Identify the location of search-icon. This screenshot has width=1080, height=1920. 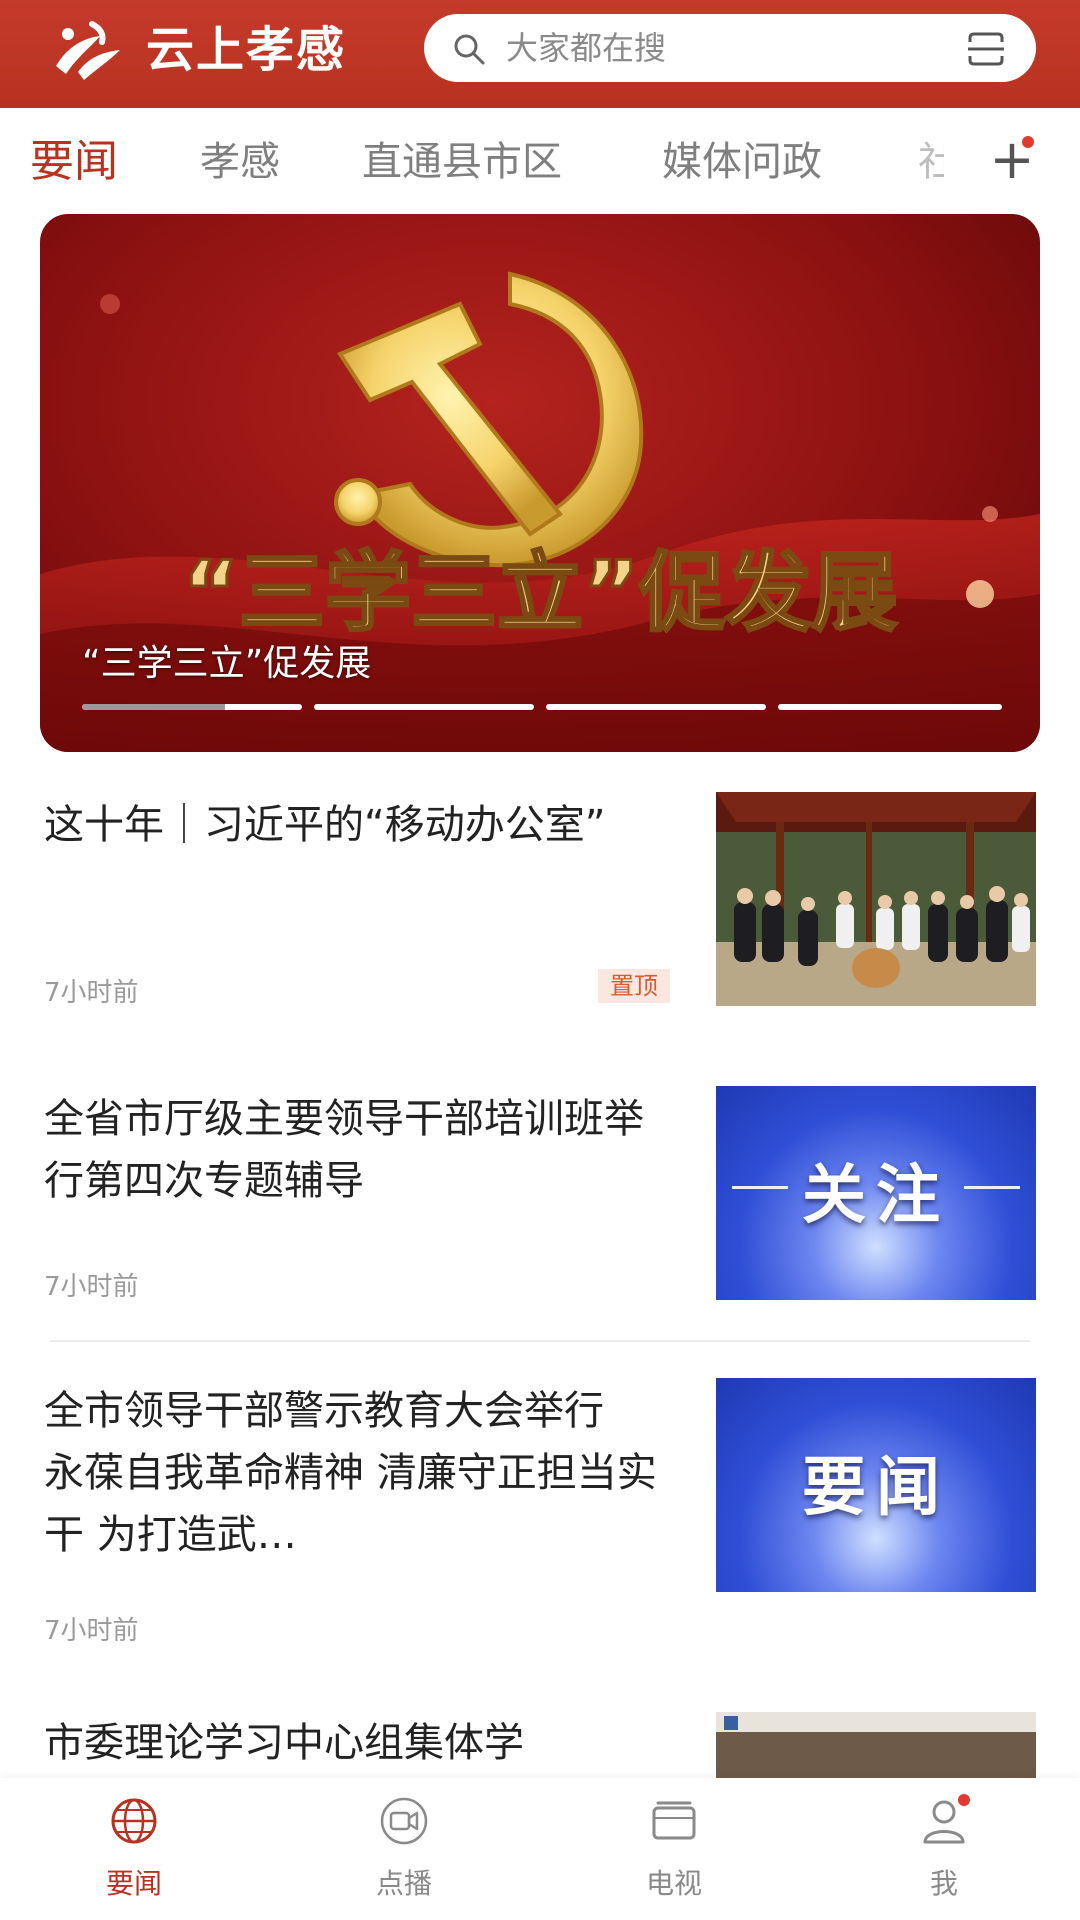
(469, 49).